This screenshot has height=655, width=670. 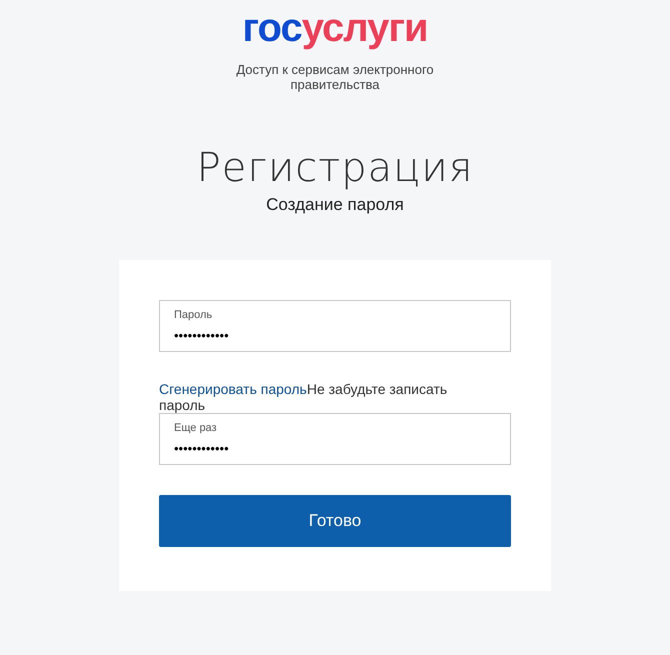 I want to click on page-subtitle: Создание пароля, so click(x=335, y=205).